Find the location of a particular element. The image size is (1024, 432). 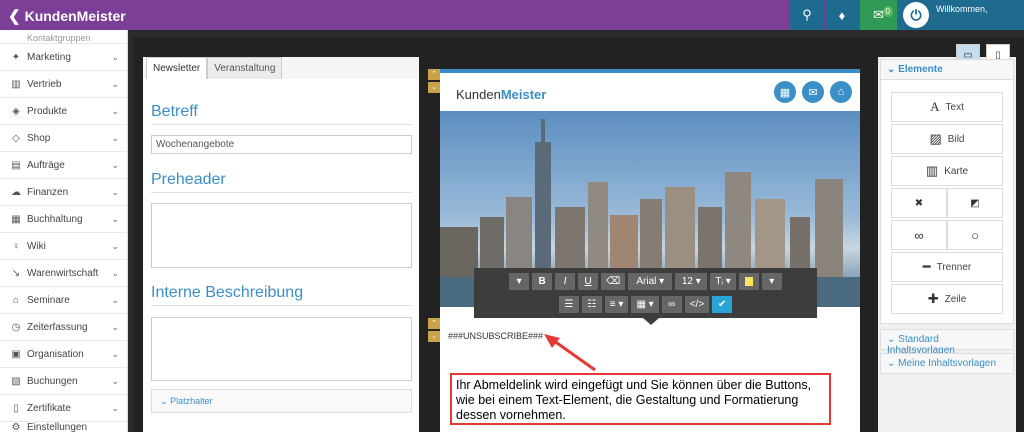

tab-veranstaltung: Veranstaltung is located at coordinates (245, 68).